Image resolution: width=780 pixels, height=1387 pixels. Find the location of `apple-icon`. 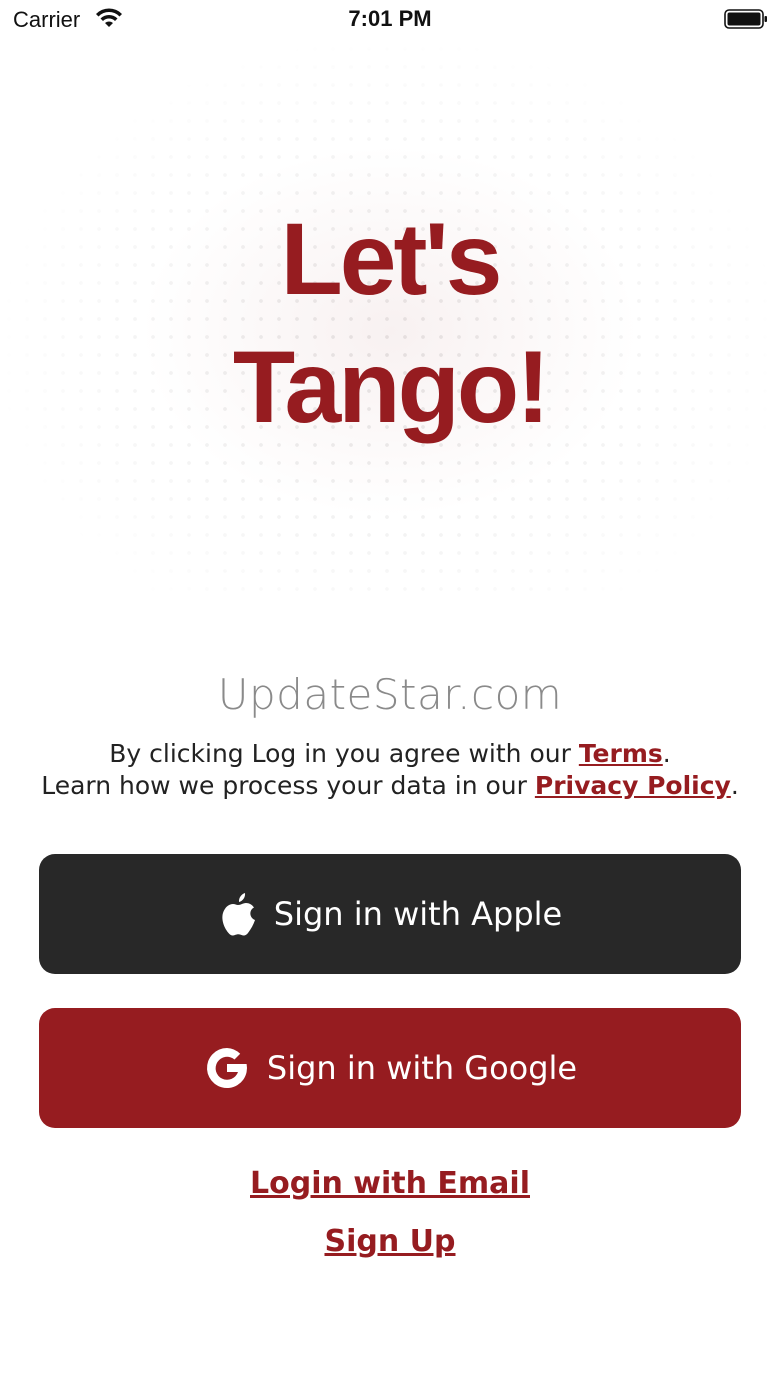

apple-icon is located at coordinates (238, 914).